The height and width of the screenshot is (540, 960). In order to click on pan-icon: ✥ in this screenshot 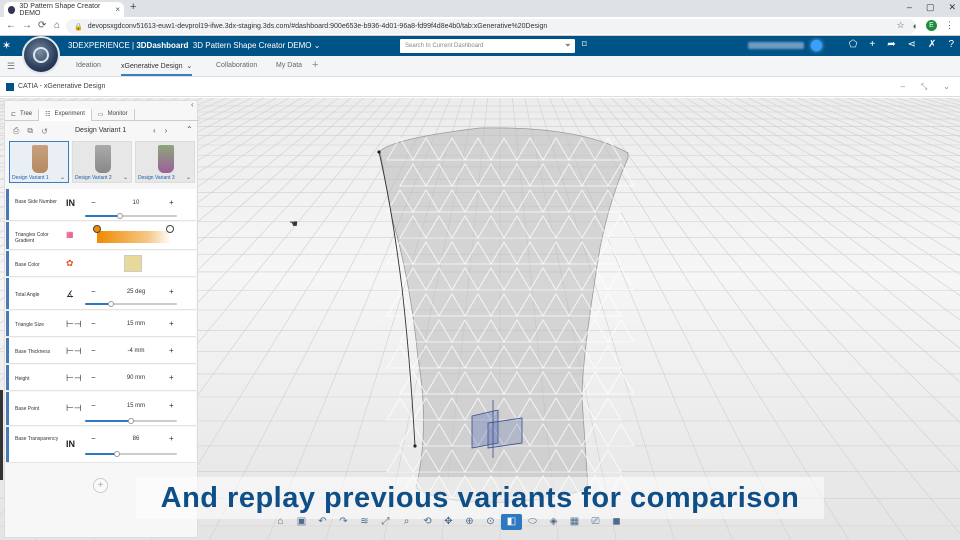, I will do `click(448, 522)`.